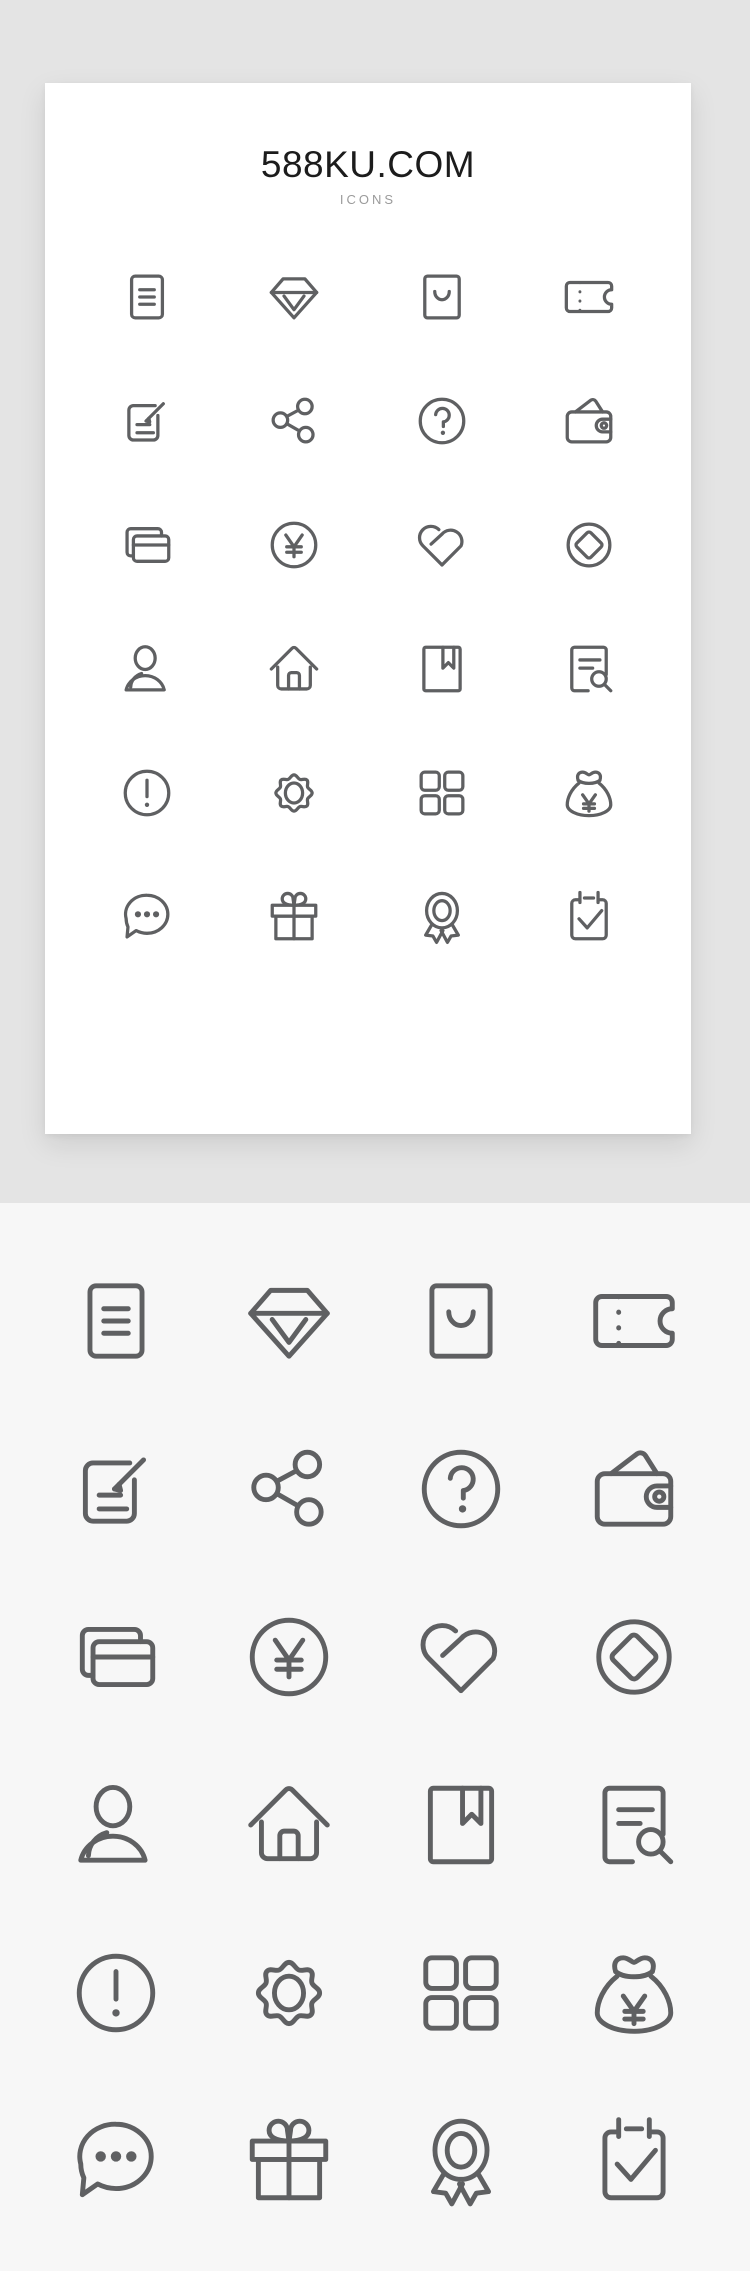  I want to click on card-header: 588KU.COM ICONS, so click(368, 144).